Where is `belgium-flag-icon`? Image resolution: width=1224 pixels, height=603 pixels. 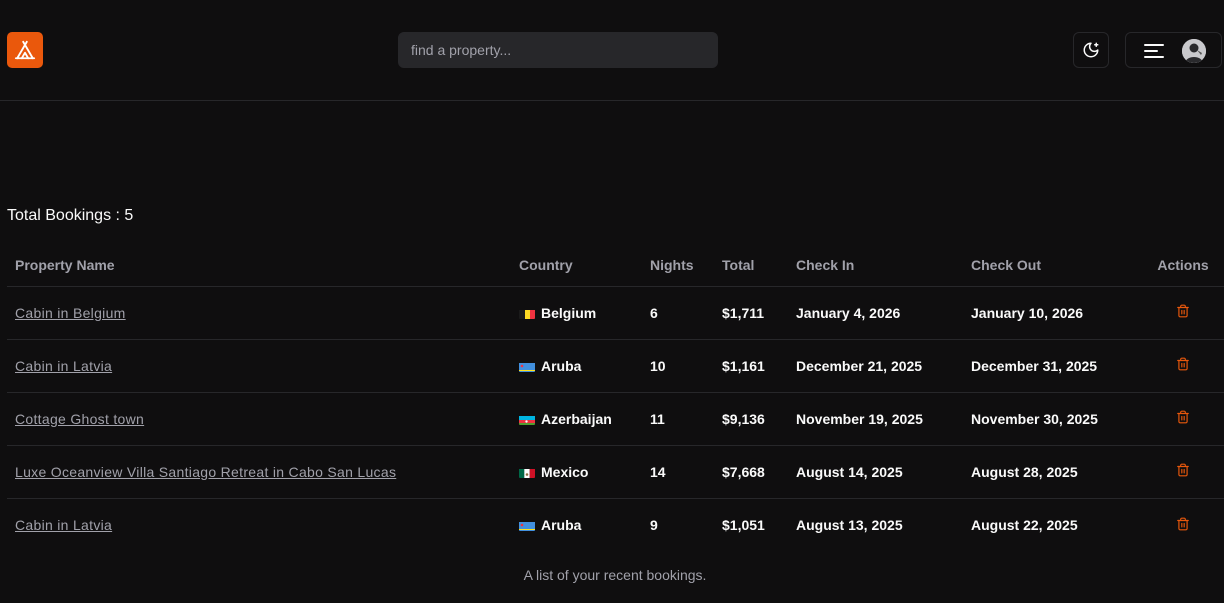 belgium-flag-icon is located at coordinates (527, 313).